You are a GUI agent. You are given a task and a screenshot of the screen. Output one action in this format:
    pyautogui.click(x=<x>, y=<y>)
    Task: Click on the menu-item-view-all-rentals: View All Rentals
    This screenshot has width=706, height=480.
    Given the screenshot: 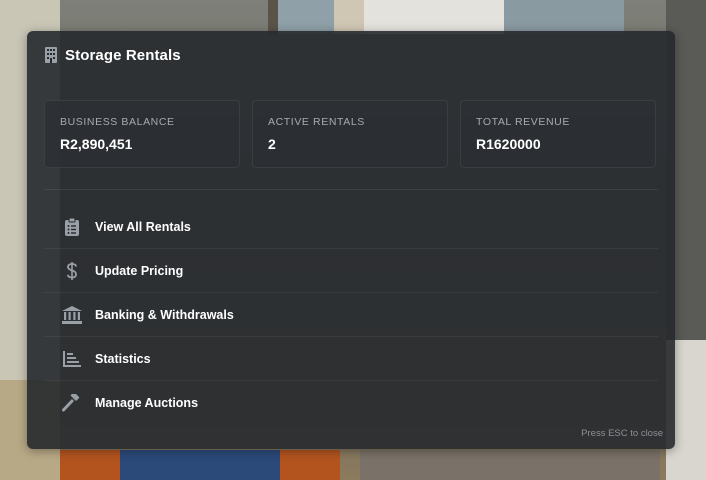 What is the action you would take?
    pyautogui.click(x=351, y=227)
    